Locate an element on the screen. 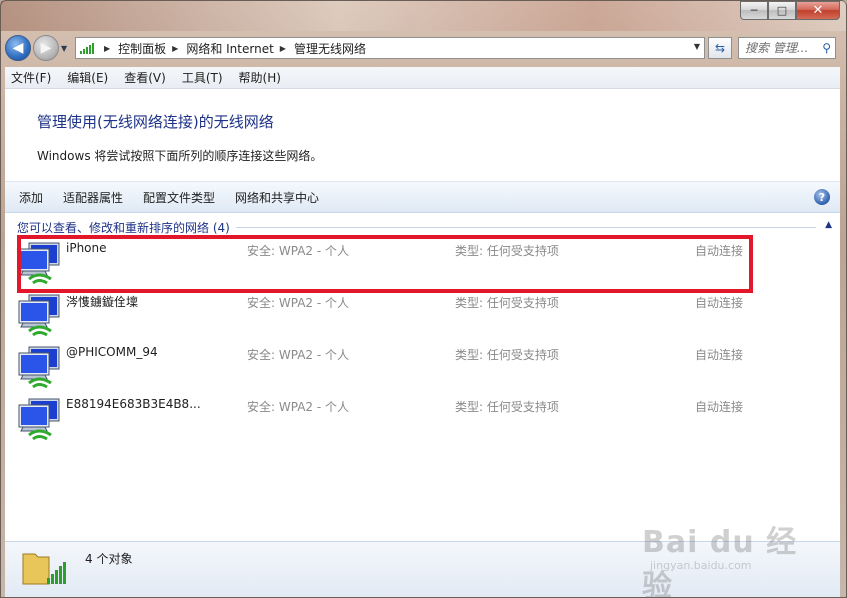  chevron-up-icon: ▲ is located at coordinates (828, 225).